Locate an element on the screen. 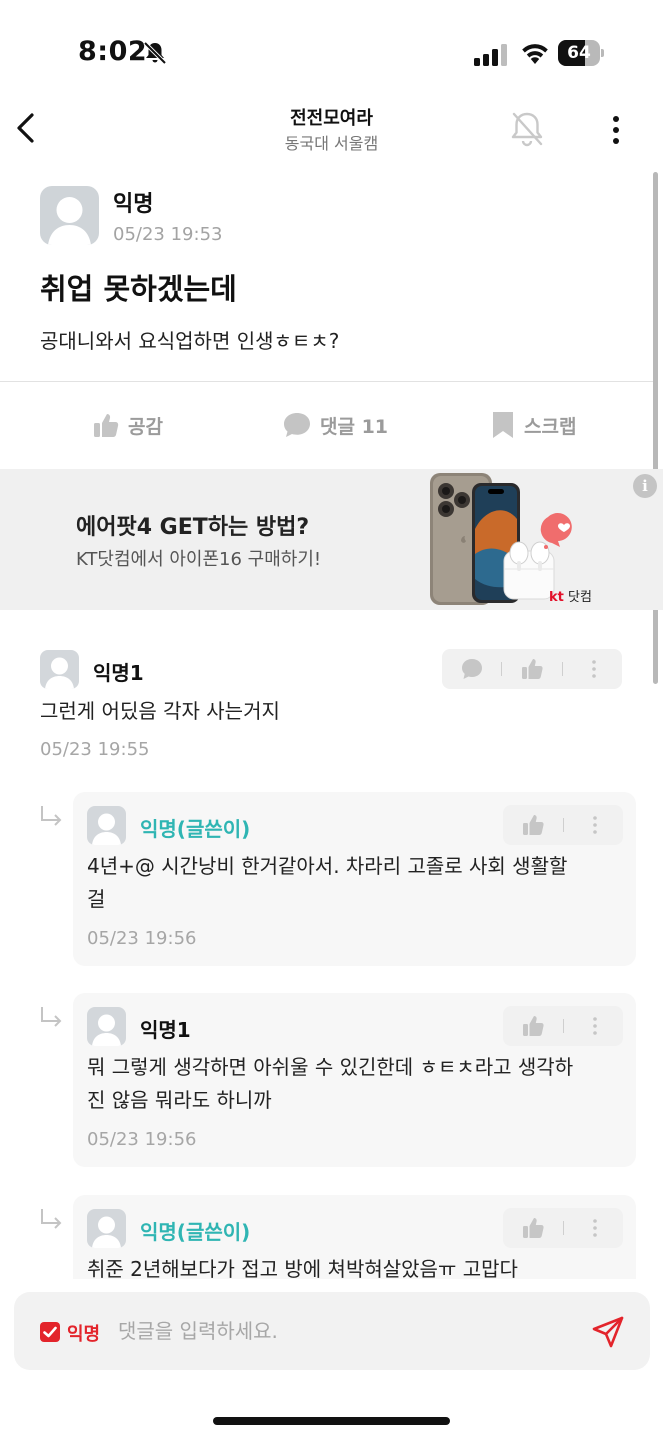 This screenshot has width=663, height=1440. like-label: 공감 is located at coordinates (145, 426).